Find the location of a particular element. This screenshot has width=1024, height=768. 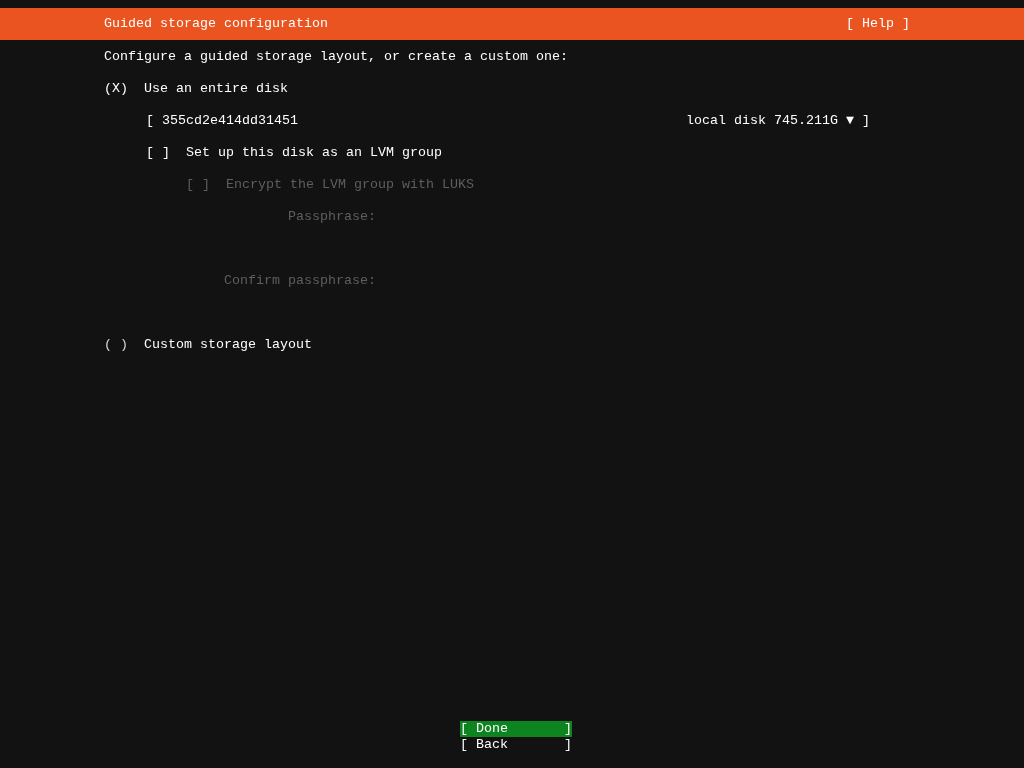

checkbox-label: Encrypt the LVM group with LUKS is located at coordinates (350, 185).